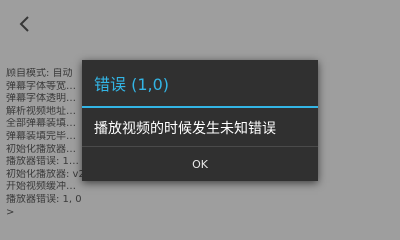 The image size is (400, 240). What do you see at coordinates (185, 129) in the screenshot?
I see `dialog-message: 播放视频的时候发生未知错误` at bounding box center [185, 129].